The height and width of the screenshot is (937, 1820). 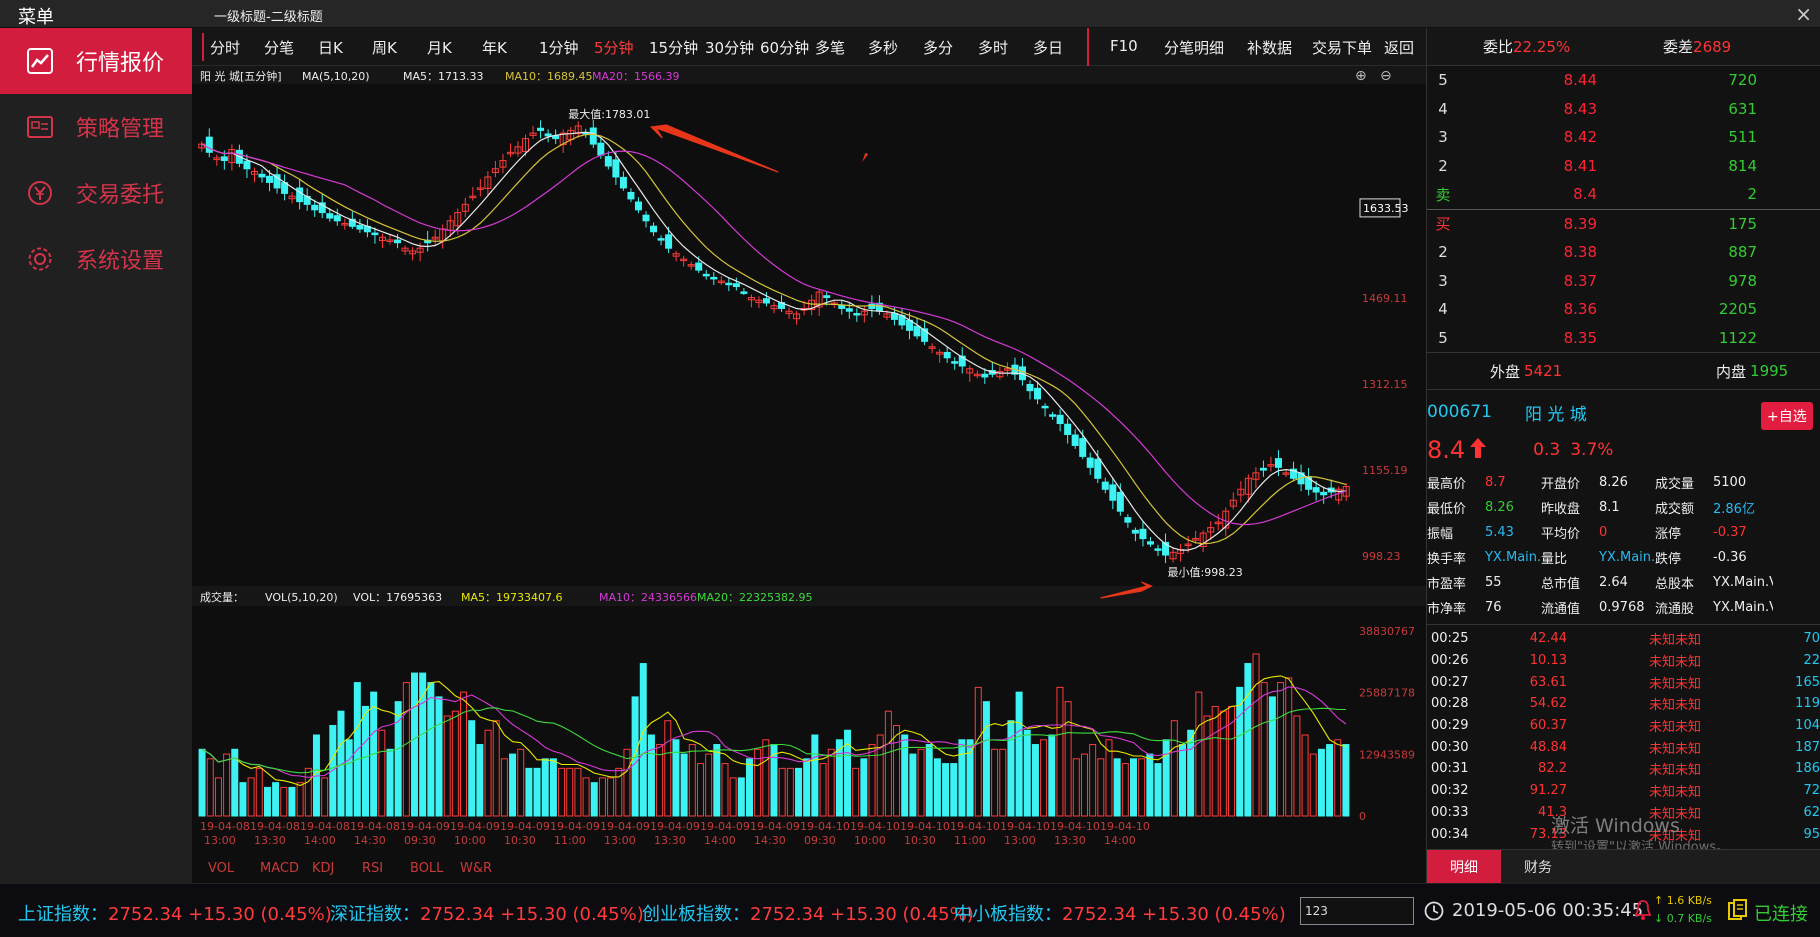 I want to click on period-tab-18: 补数据, so click(x=1269, y=47).